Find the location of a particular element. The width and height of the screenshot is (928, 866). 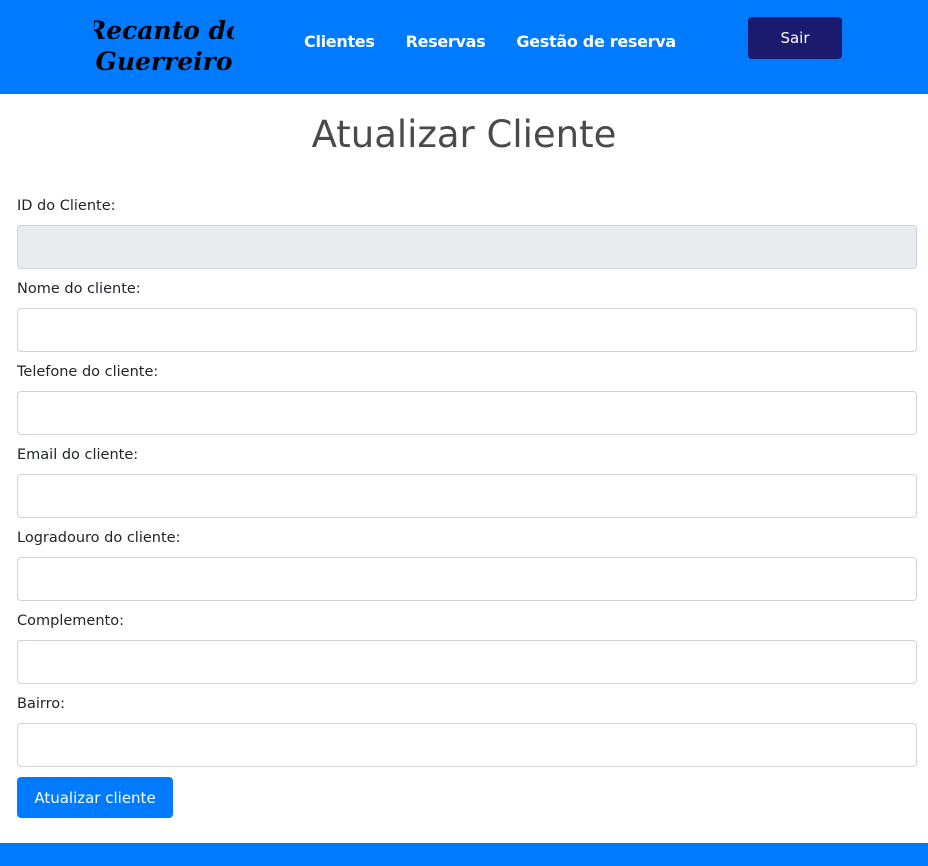

nav-link-reservas: Reservas is located at coordinates (446, 42).